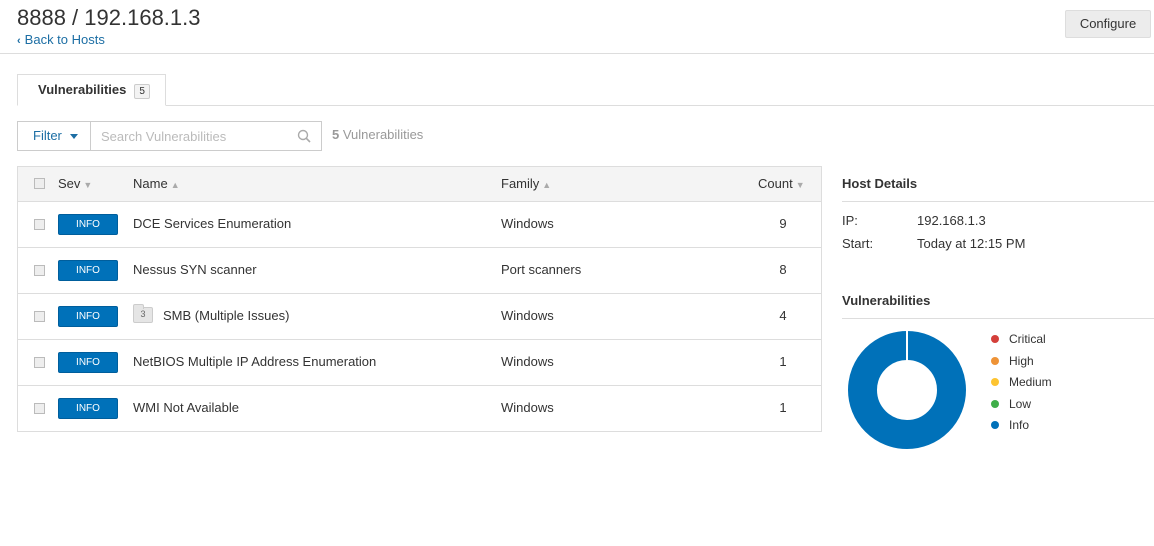 The width and height of the screenshot is (1154, 546). Describe the element at coordinates (886, 300) in the screenshot. I see `vulnerabilities-heading: Vulnerabilities` at that location.